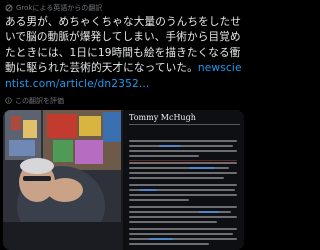 Image resolution: width=320 pixels, height=250 pixels. I want to click on rate-translation: この翻訳を評価, so click(34, 100).